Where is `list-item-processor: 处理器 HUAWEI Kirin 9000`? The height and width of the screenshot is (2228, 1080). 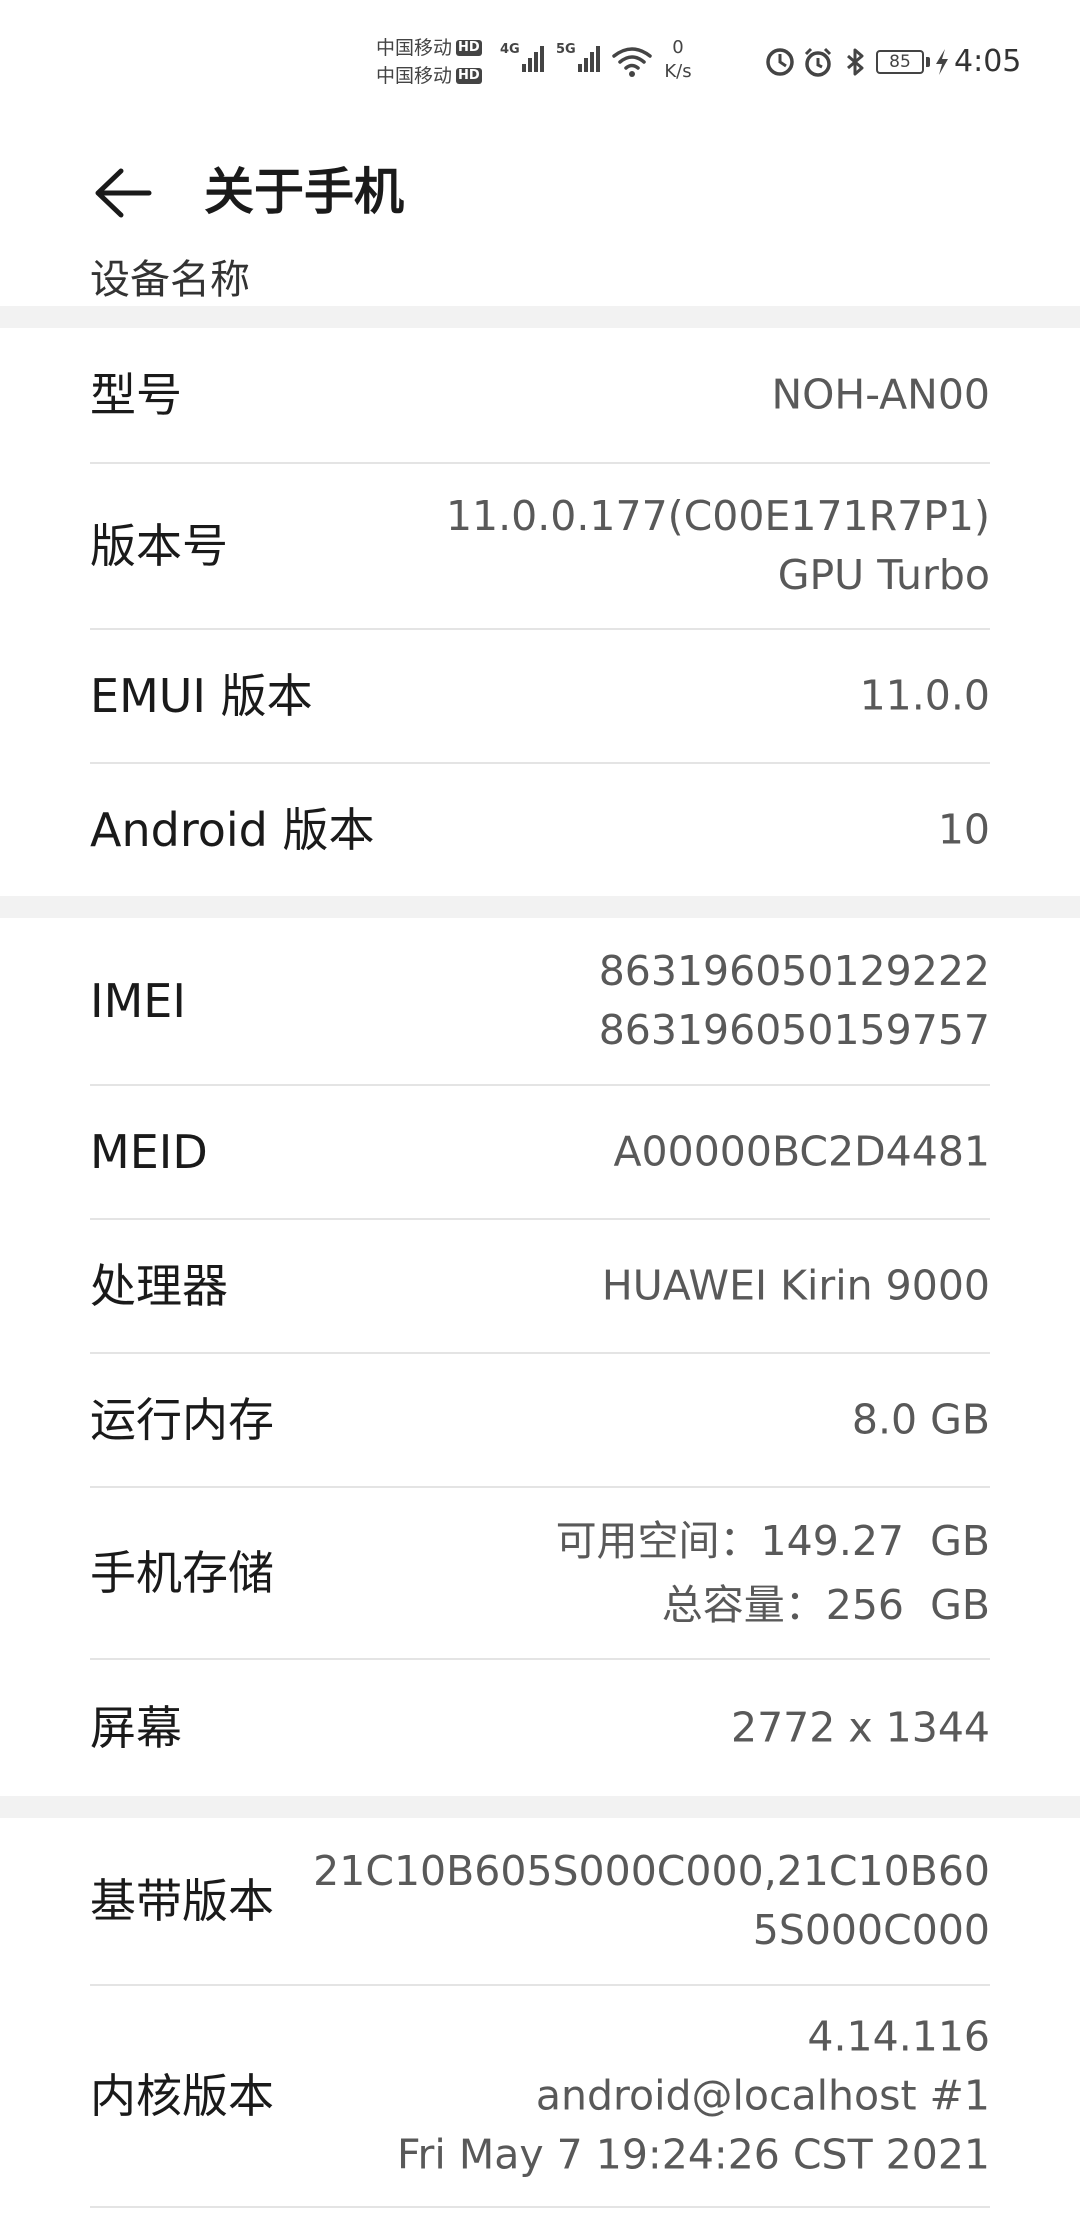 list-item-processor: 处理器 HUAWEI Kirin 9000 is located at coordinates (540, 1286).